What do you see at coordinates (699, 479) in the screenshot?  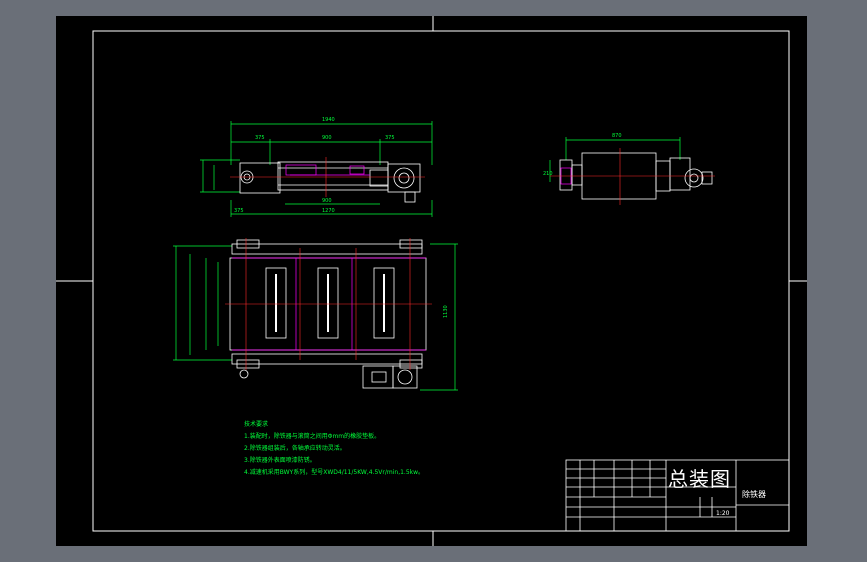 I see `drawing-title: 总装图` at bounding box center [699, 479].